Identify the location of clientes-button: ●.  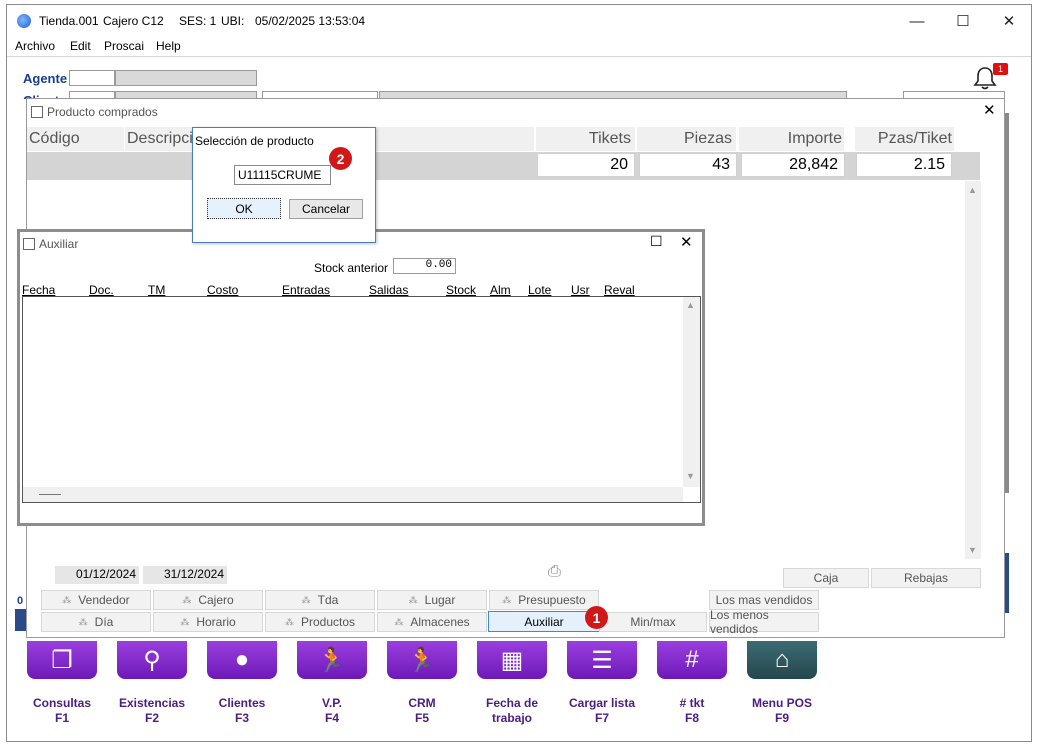
(242, 660).